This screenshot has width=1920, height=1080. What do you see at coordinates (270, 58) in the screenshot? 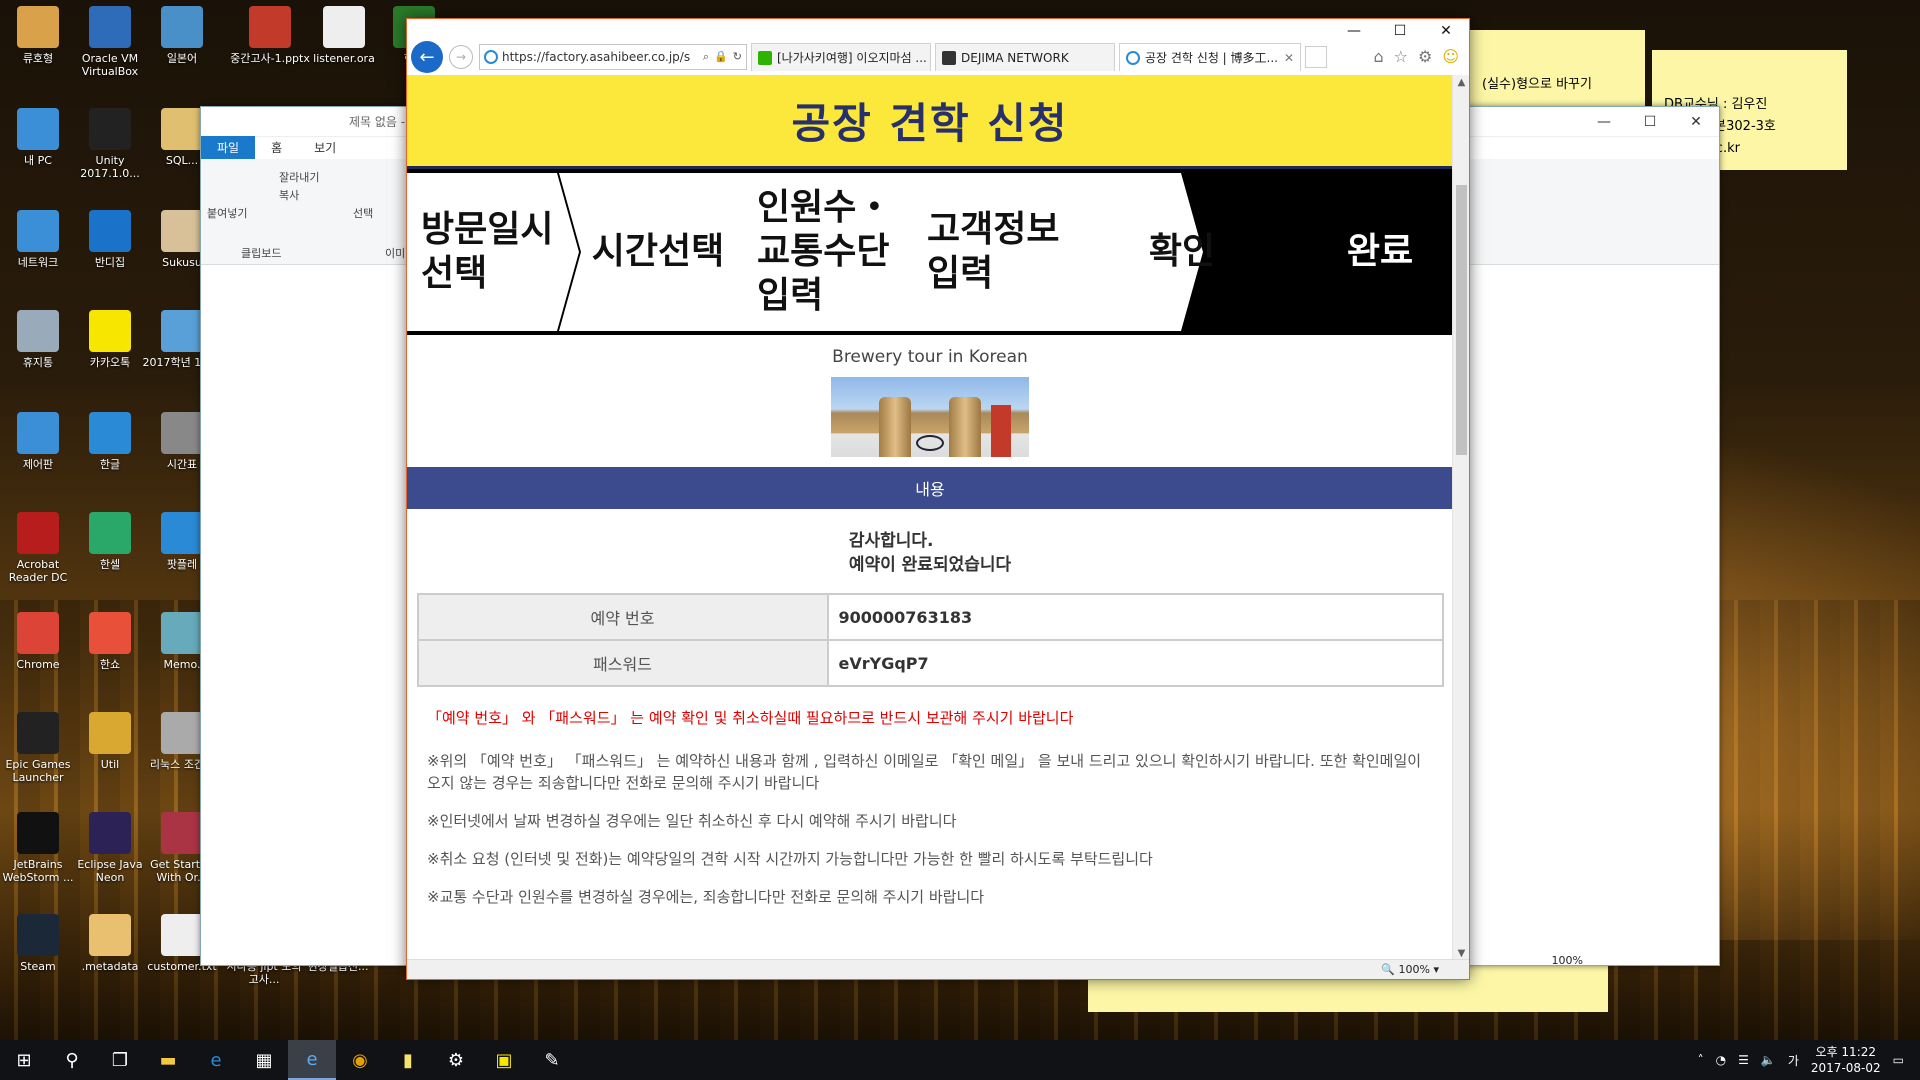
I see `desktop-icon-label: 중간고사-1.pptx` at bounding box center [270, 58].